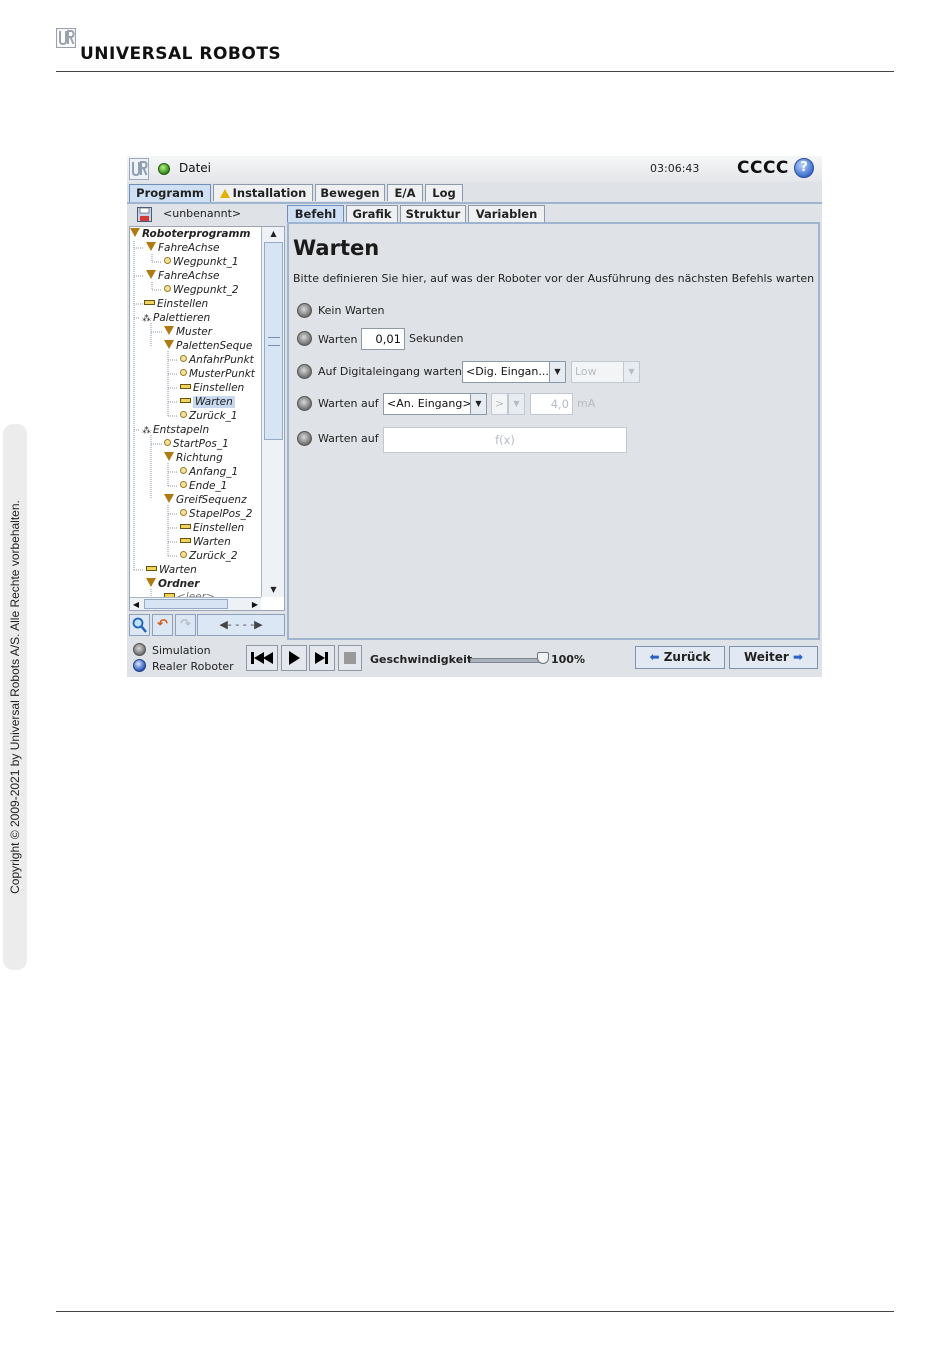 This screenshot has height=1369, width=950. I want to click on tree-node: Zurück_1, so click(209, 416).